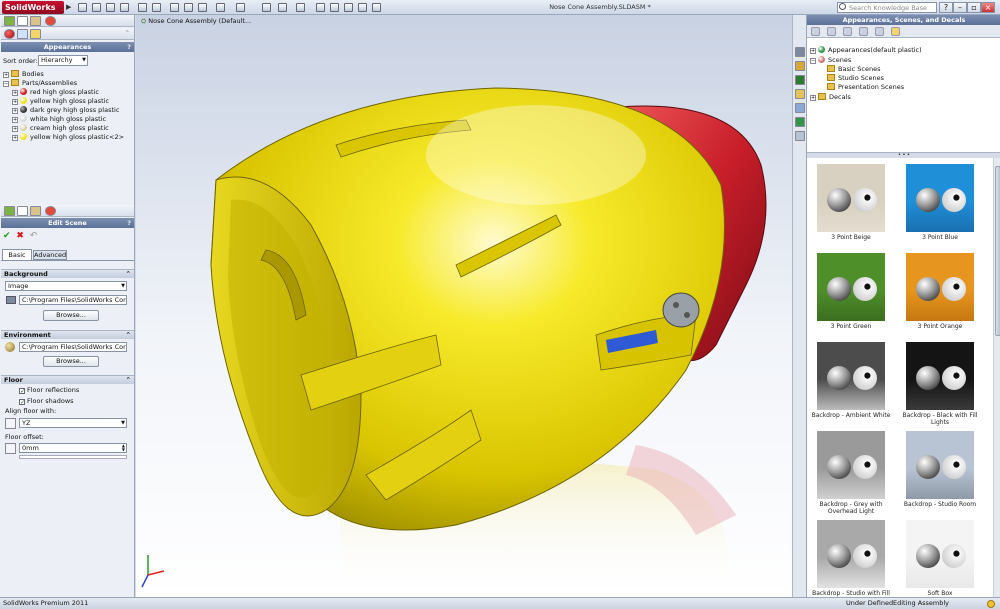 The width and height of the screenshot is (1000, 609). I want to click on configuration-manager-tab, so click(35, 211).